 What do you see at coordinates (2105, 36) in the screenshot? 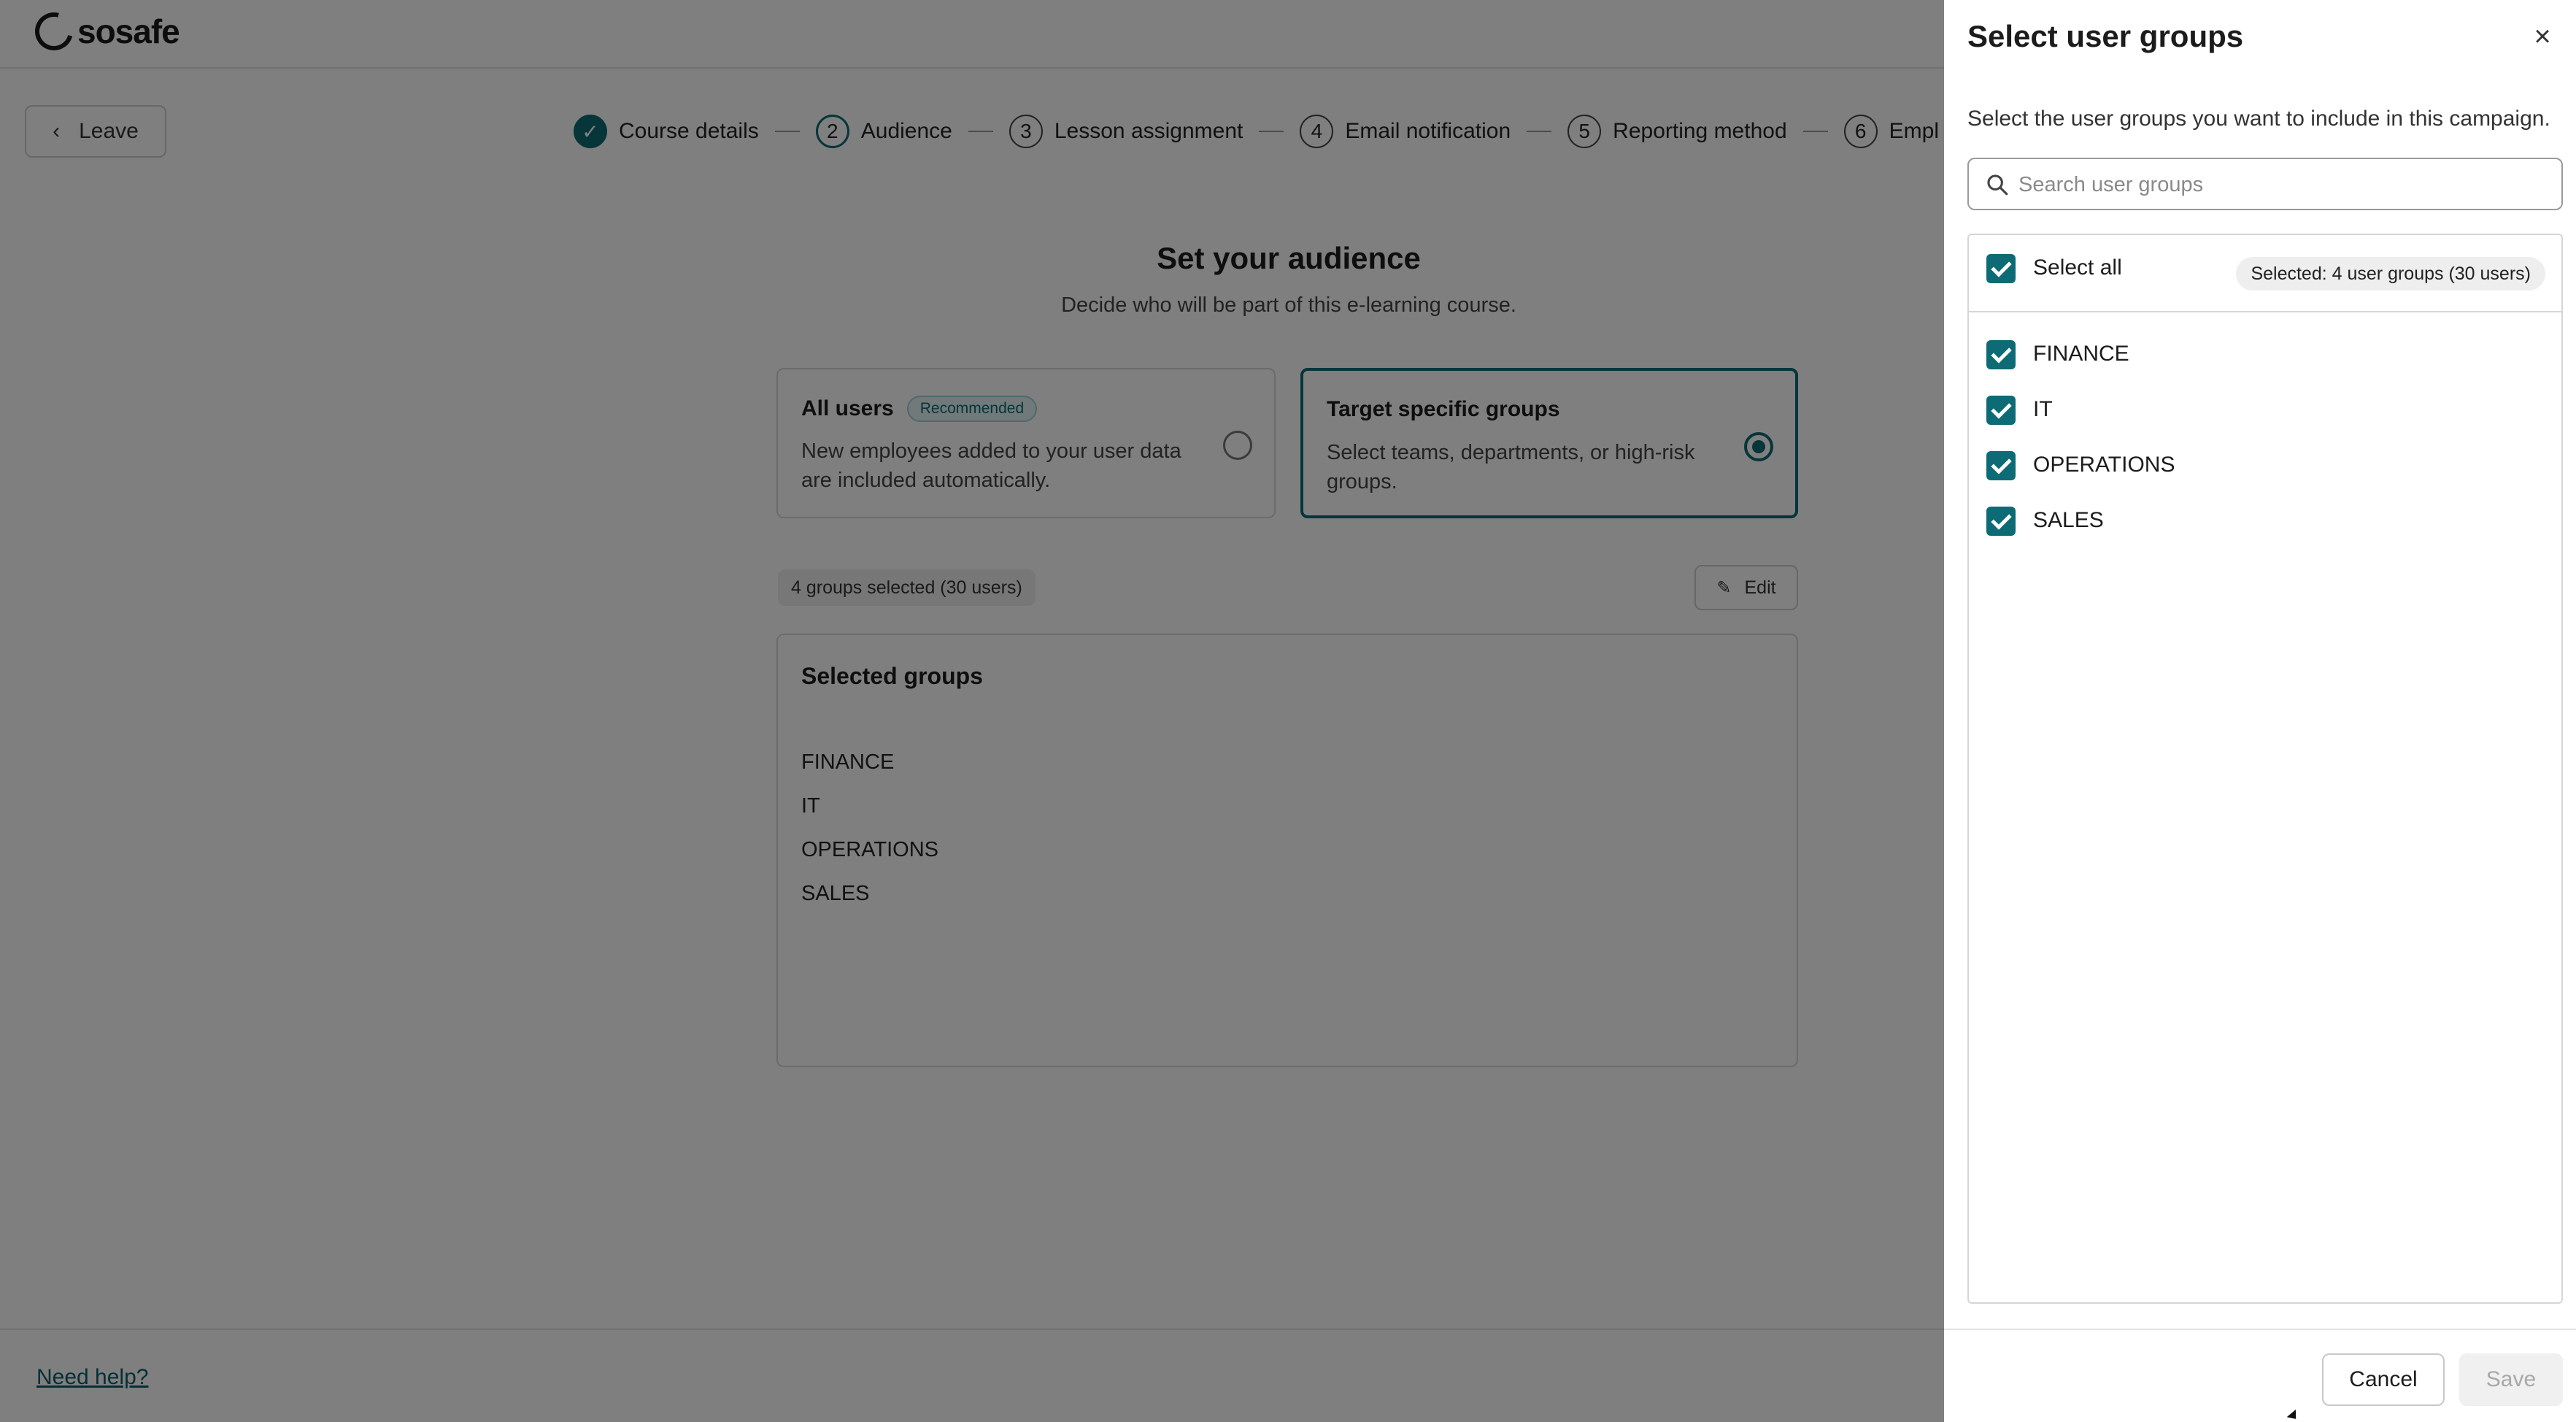
I see `drawer-title: Select user groups` at bounding box center [2105, 36].